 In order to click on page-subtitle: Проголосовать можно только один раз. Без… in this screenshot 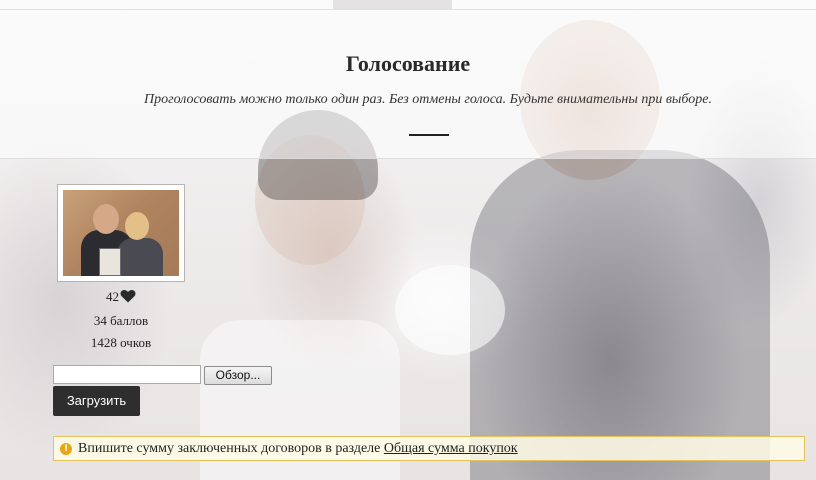, I will do `click(428, 99)`.